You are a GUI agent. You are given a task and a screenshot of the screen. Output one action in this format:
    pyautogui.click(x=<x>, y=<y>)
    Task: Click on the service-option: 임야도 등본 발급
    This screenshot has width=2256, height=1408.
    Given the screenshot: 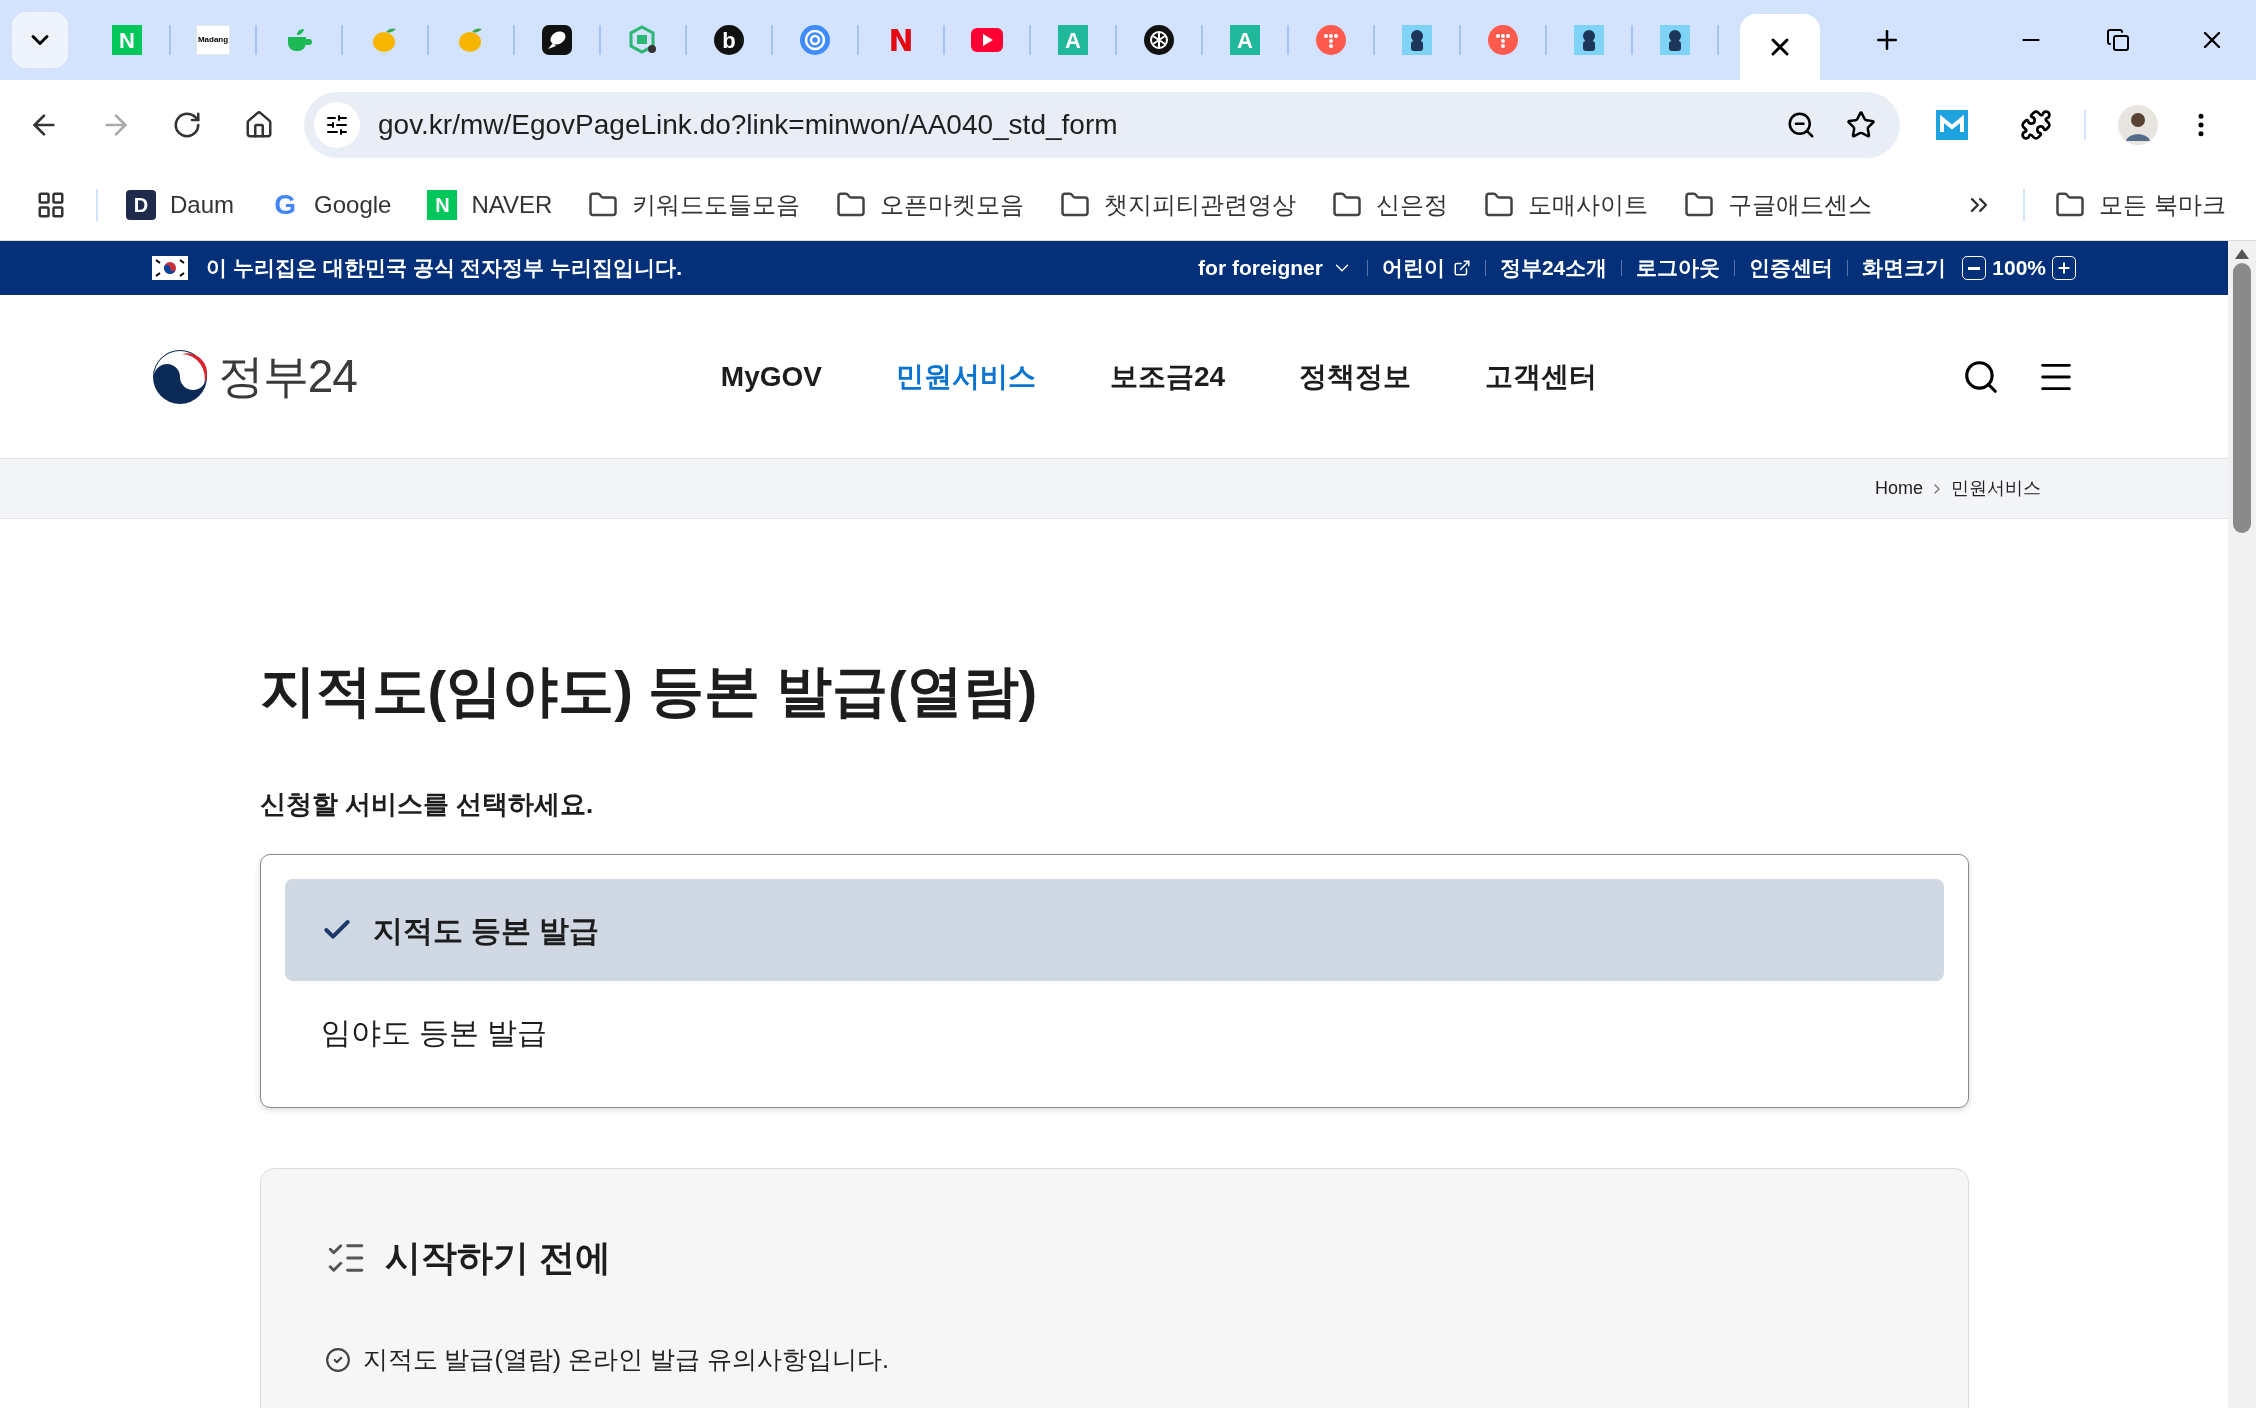 What is the action you would take?
    pyautogui.click(x=1114, y=1032)
    